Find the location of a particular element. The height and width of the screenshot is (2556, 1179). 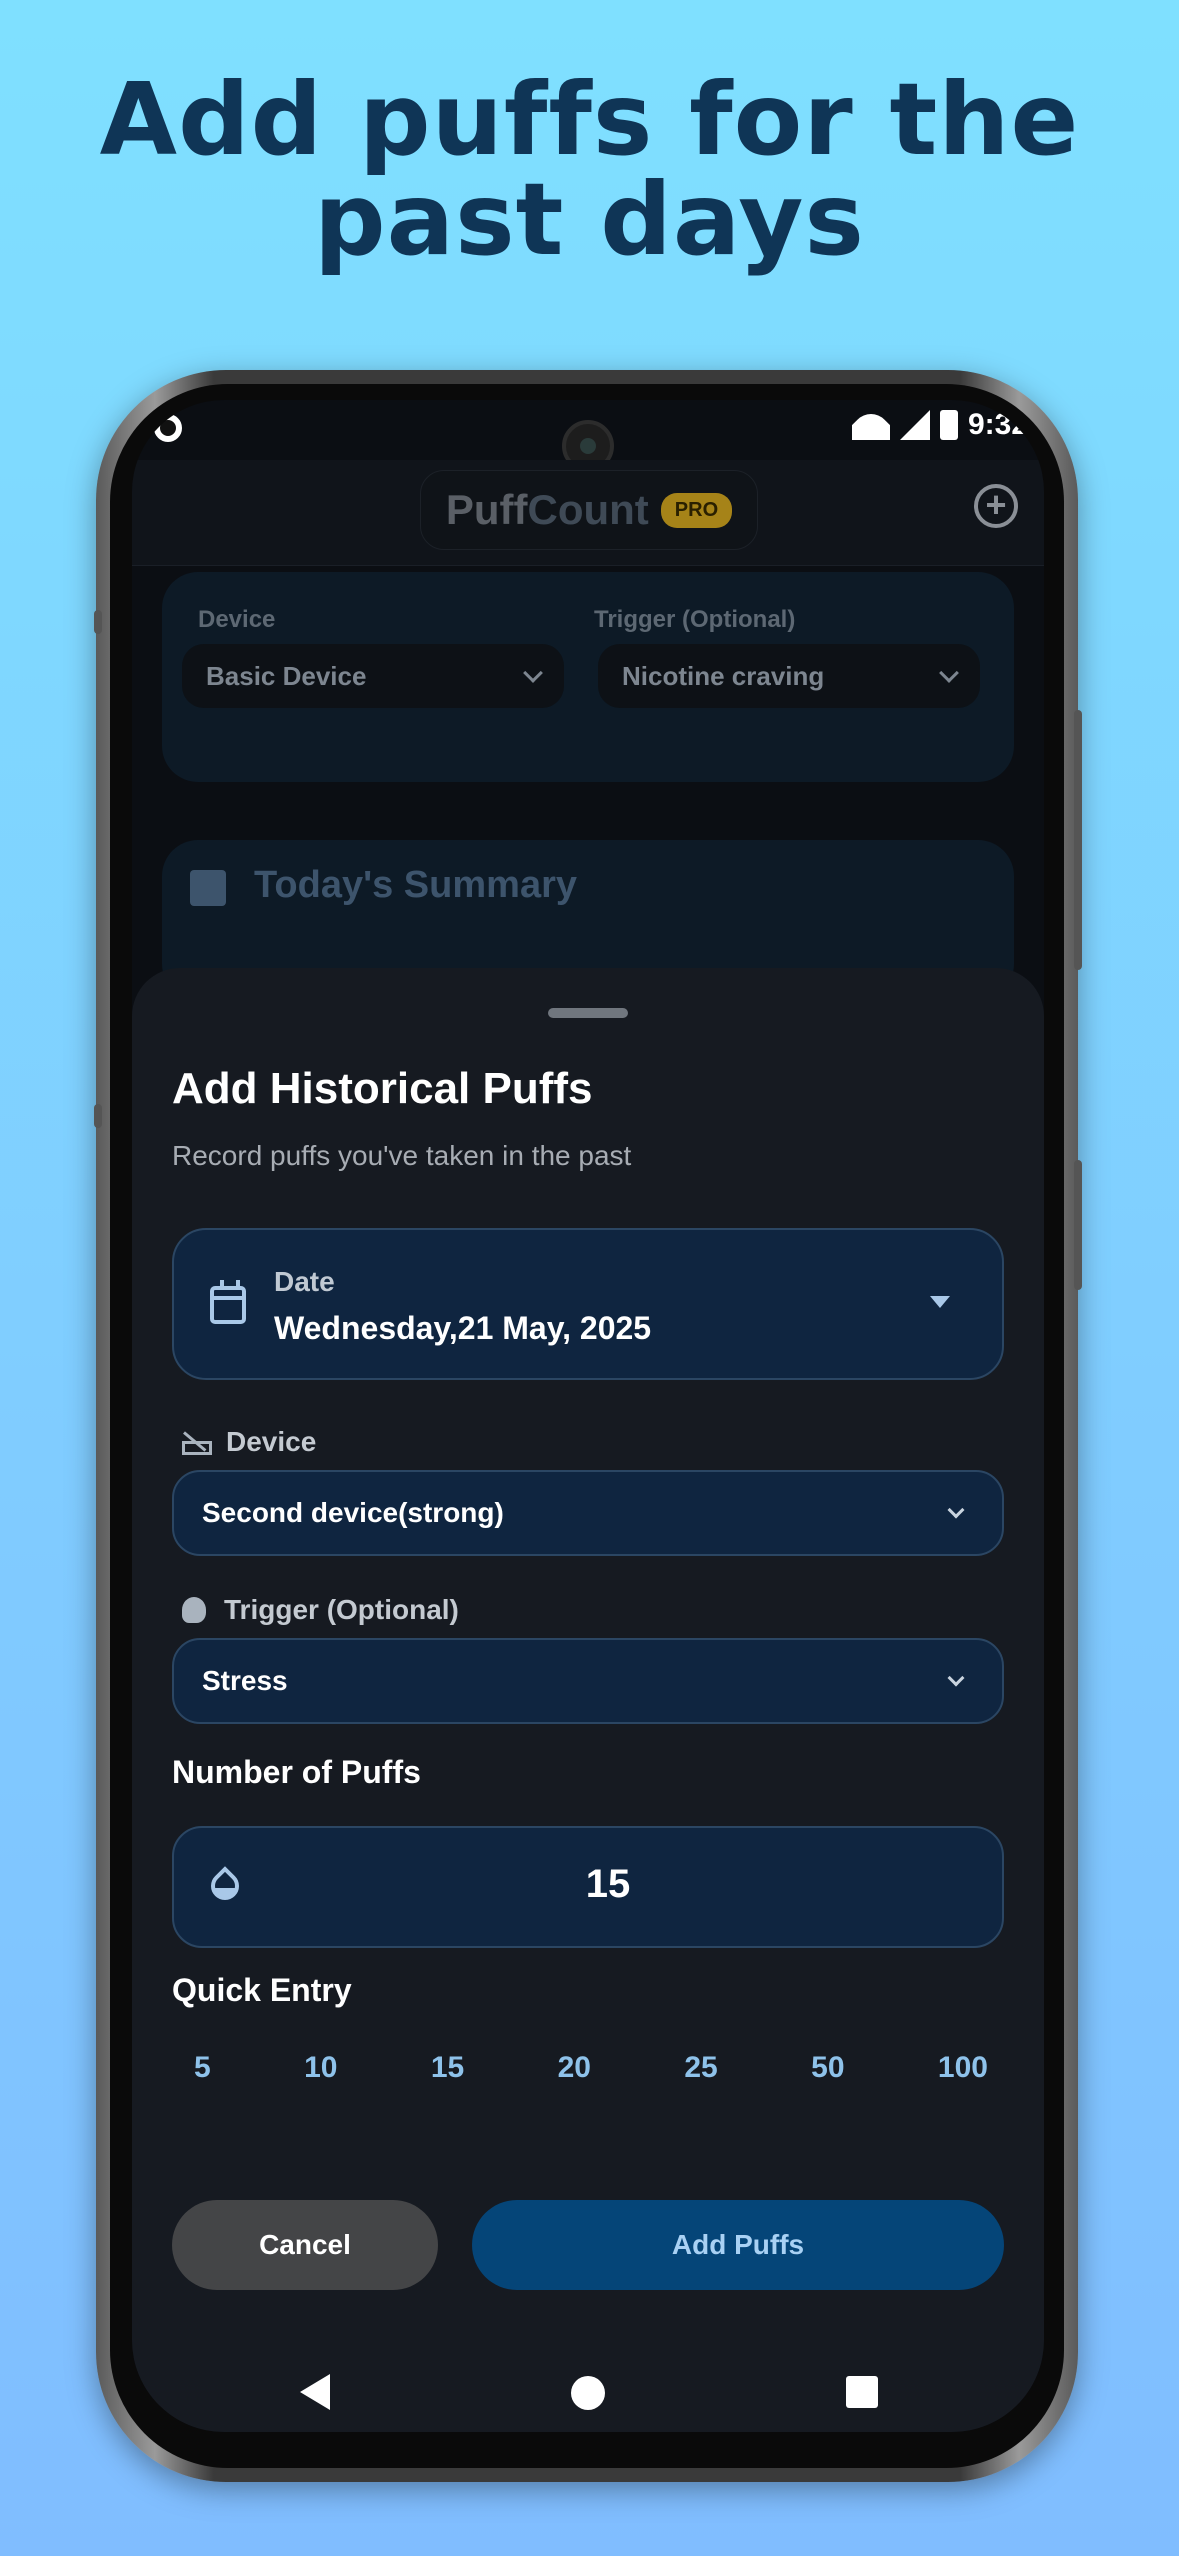

device-label: Device is located at coordinates (249, 1442).